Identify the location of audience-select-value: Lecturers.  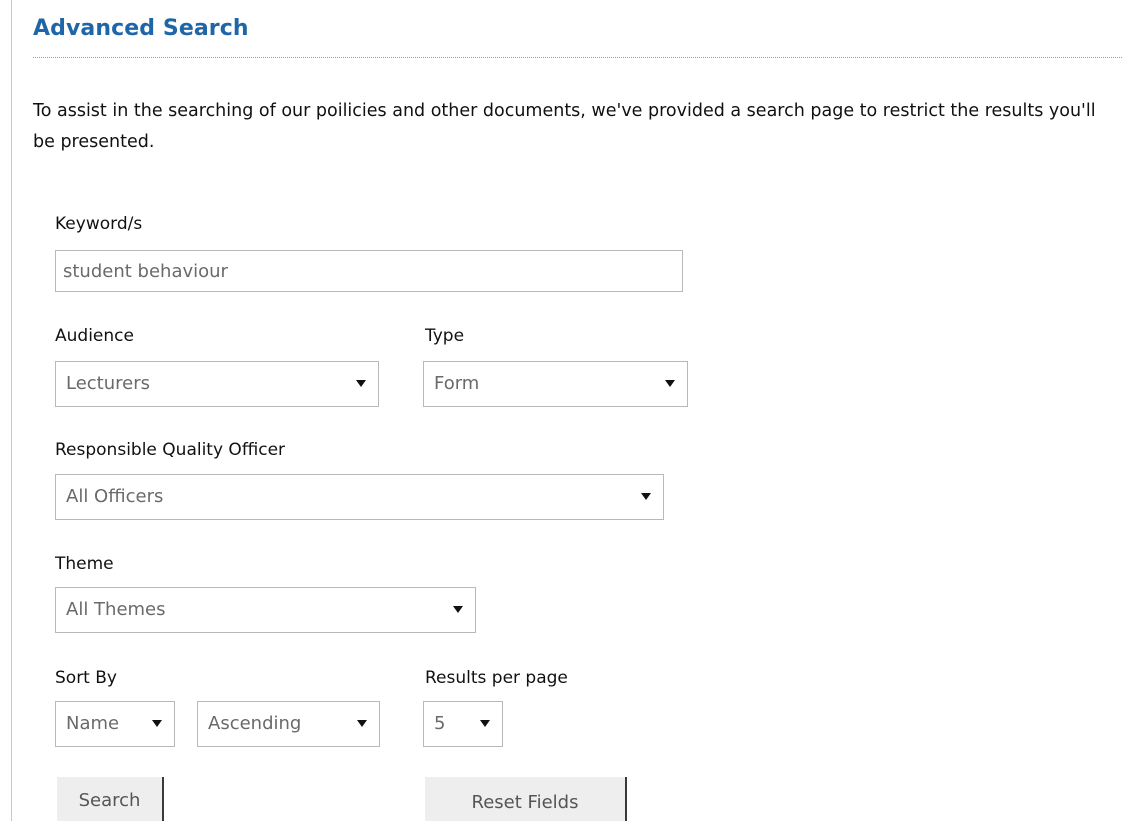
(108, 383).